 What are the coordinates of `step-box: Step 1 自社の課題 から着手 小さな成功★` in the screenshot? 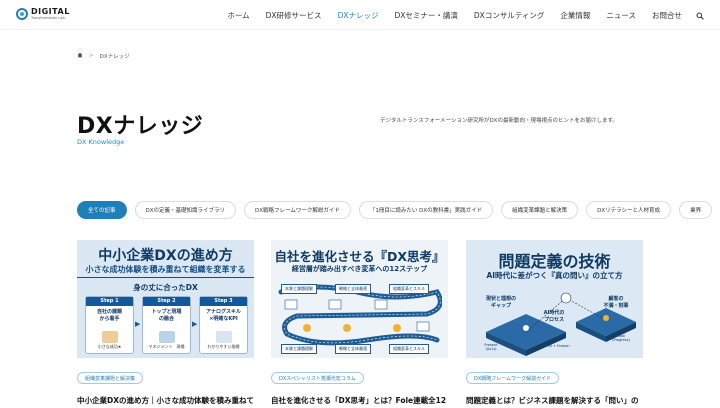 It's located at (109, 325).